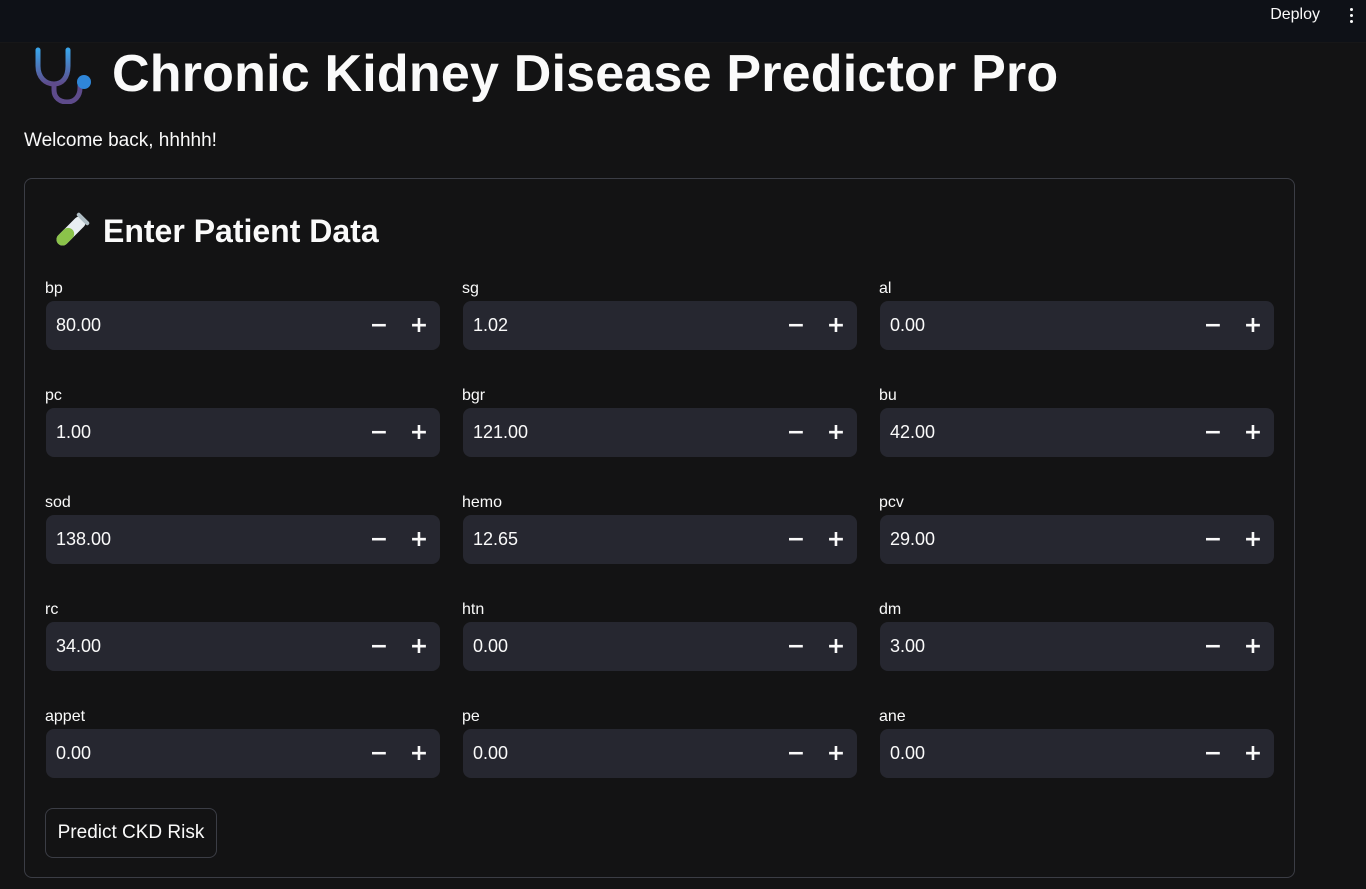 The image size is (1366, 889). What do you see at coordinates (618, 325) in the screenshot?
I see `sg-input` at bounding box center [618, 325].